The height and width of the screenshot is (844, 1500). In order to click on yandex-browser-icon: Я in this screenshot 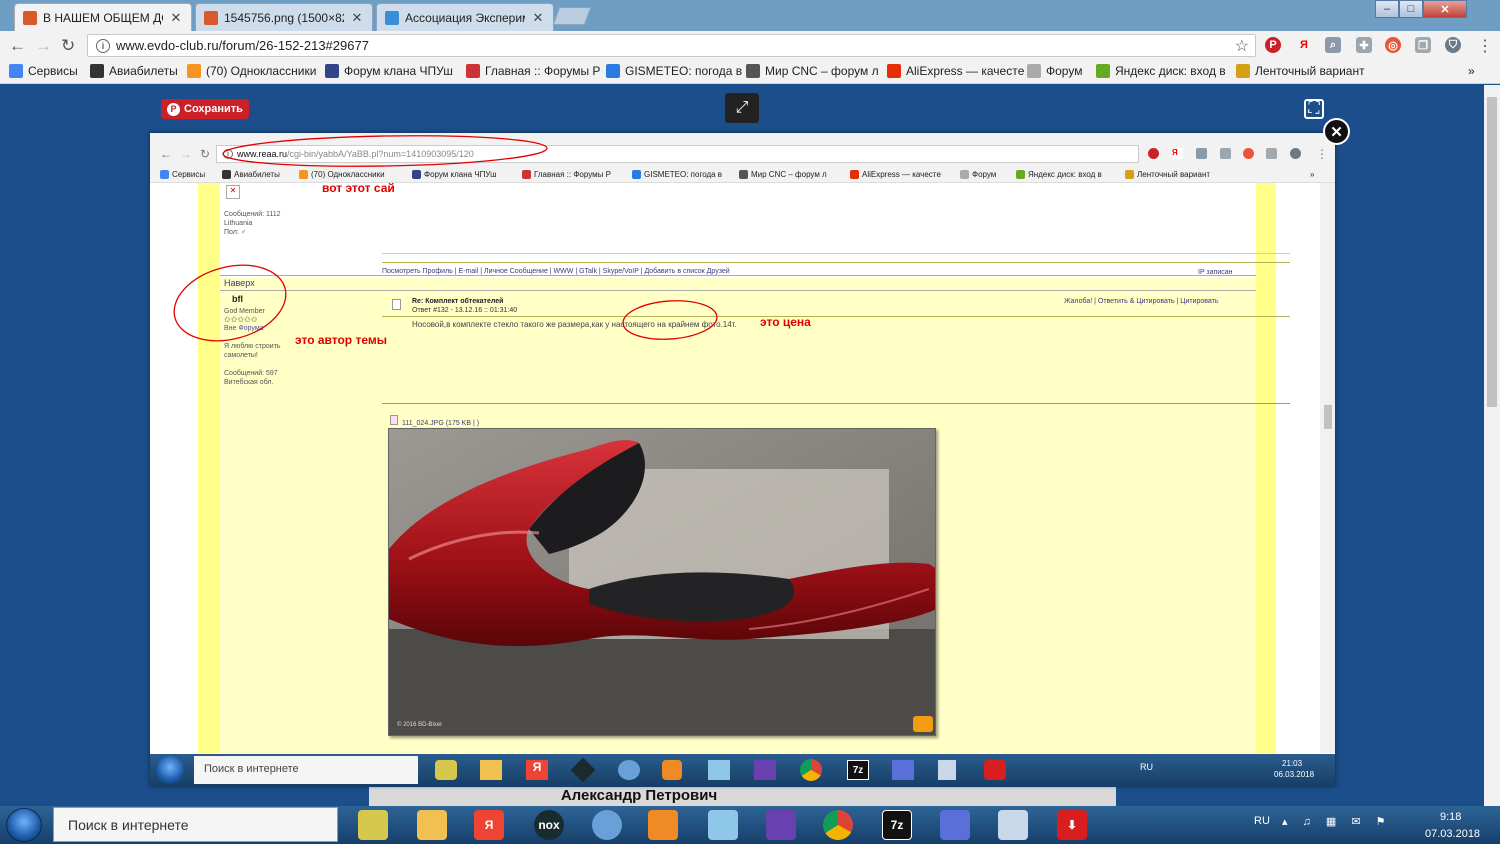, I will do `click(489, 825)`.